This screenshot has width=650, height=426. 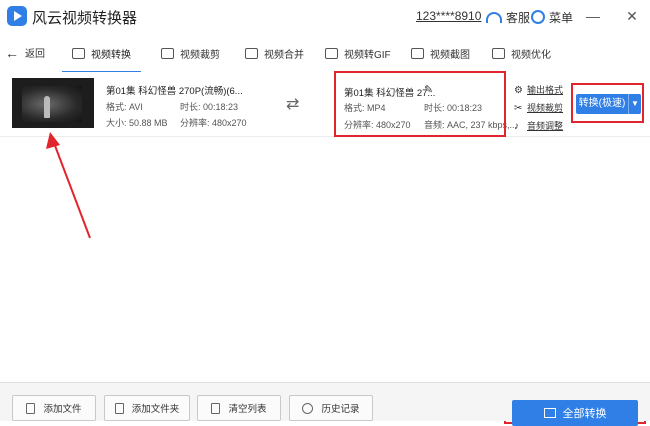 What do you see at coordinates (216, 408) in the screenshot?
I see `trash-icon` at bounding box center [216, 408].